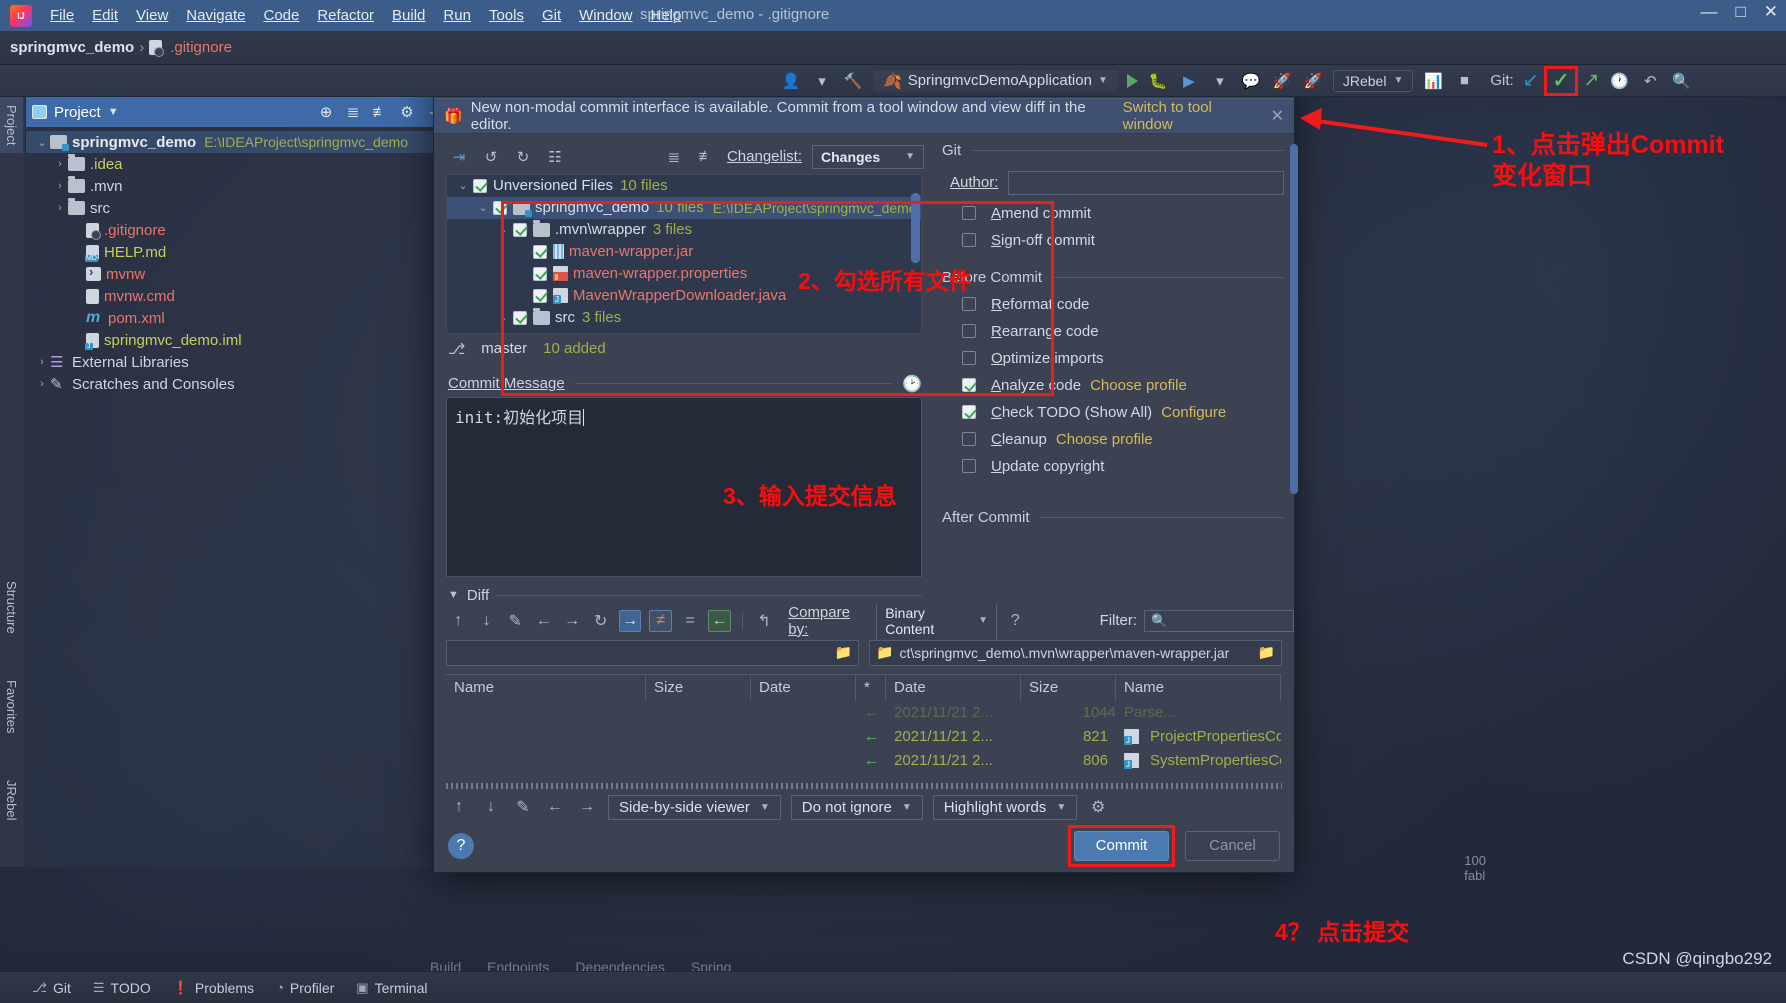 This screenshot has width=1786, height=1003. Describe the element at coordinates (238, 208) in the screenshot. I see `project-tree-row: › src` at that location.